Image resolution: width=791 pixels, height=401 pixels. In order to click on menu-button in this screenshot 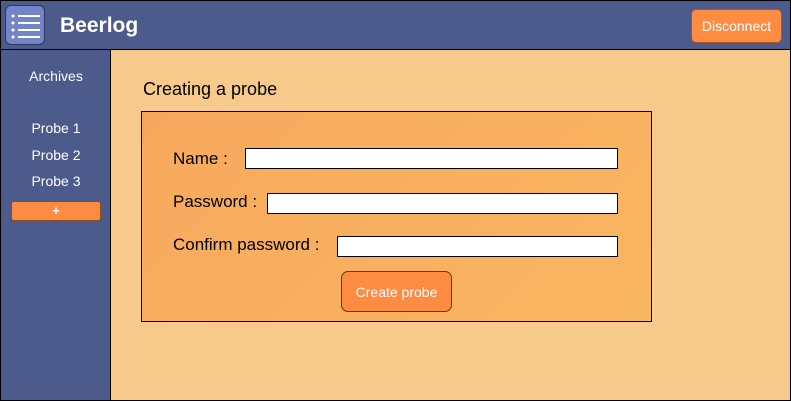, I will do `click(25, 25)`.